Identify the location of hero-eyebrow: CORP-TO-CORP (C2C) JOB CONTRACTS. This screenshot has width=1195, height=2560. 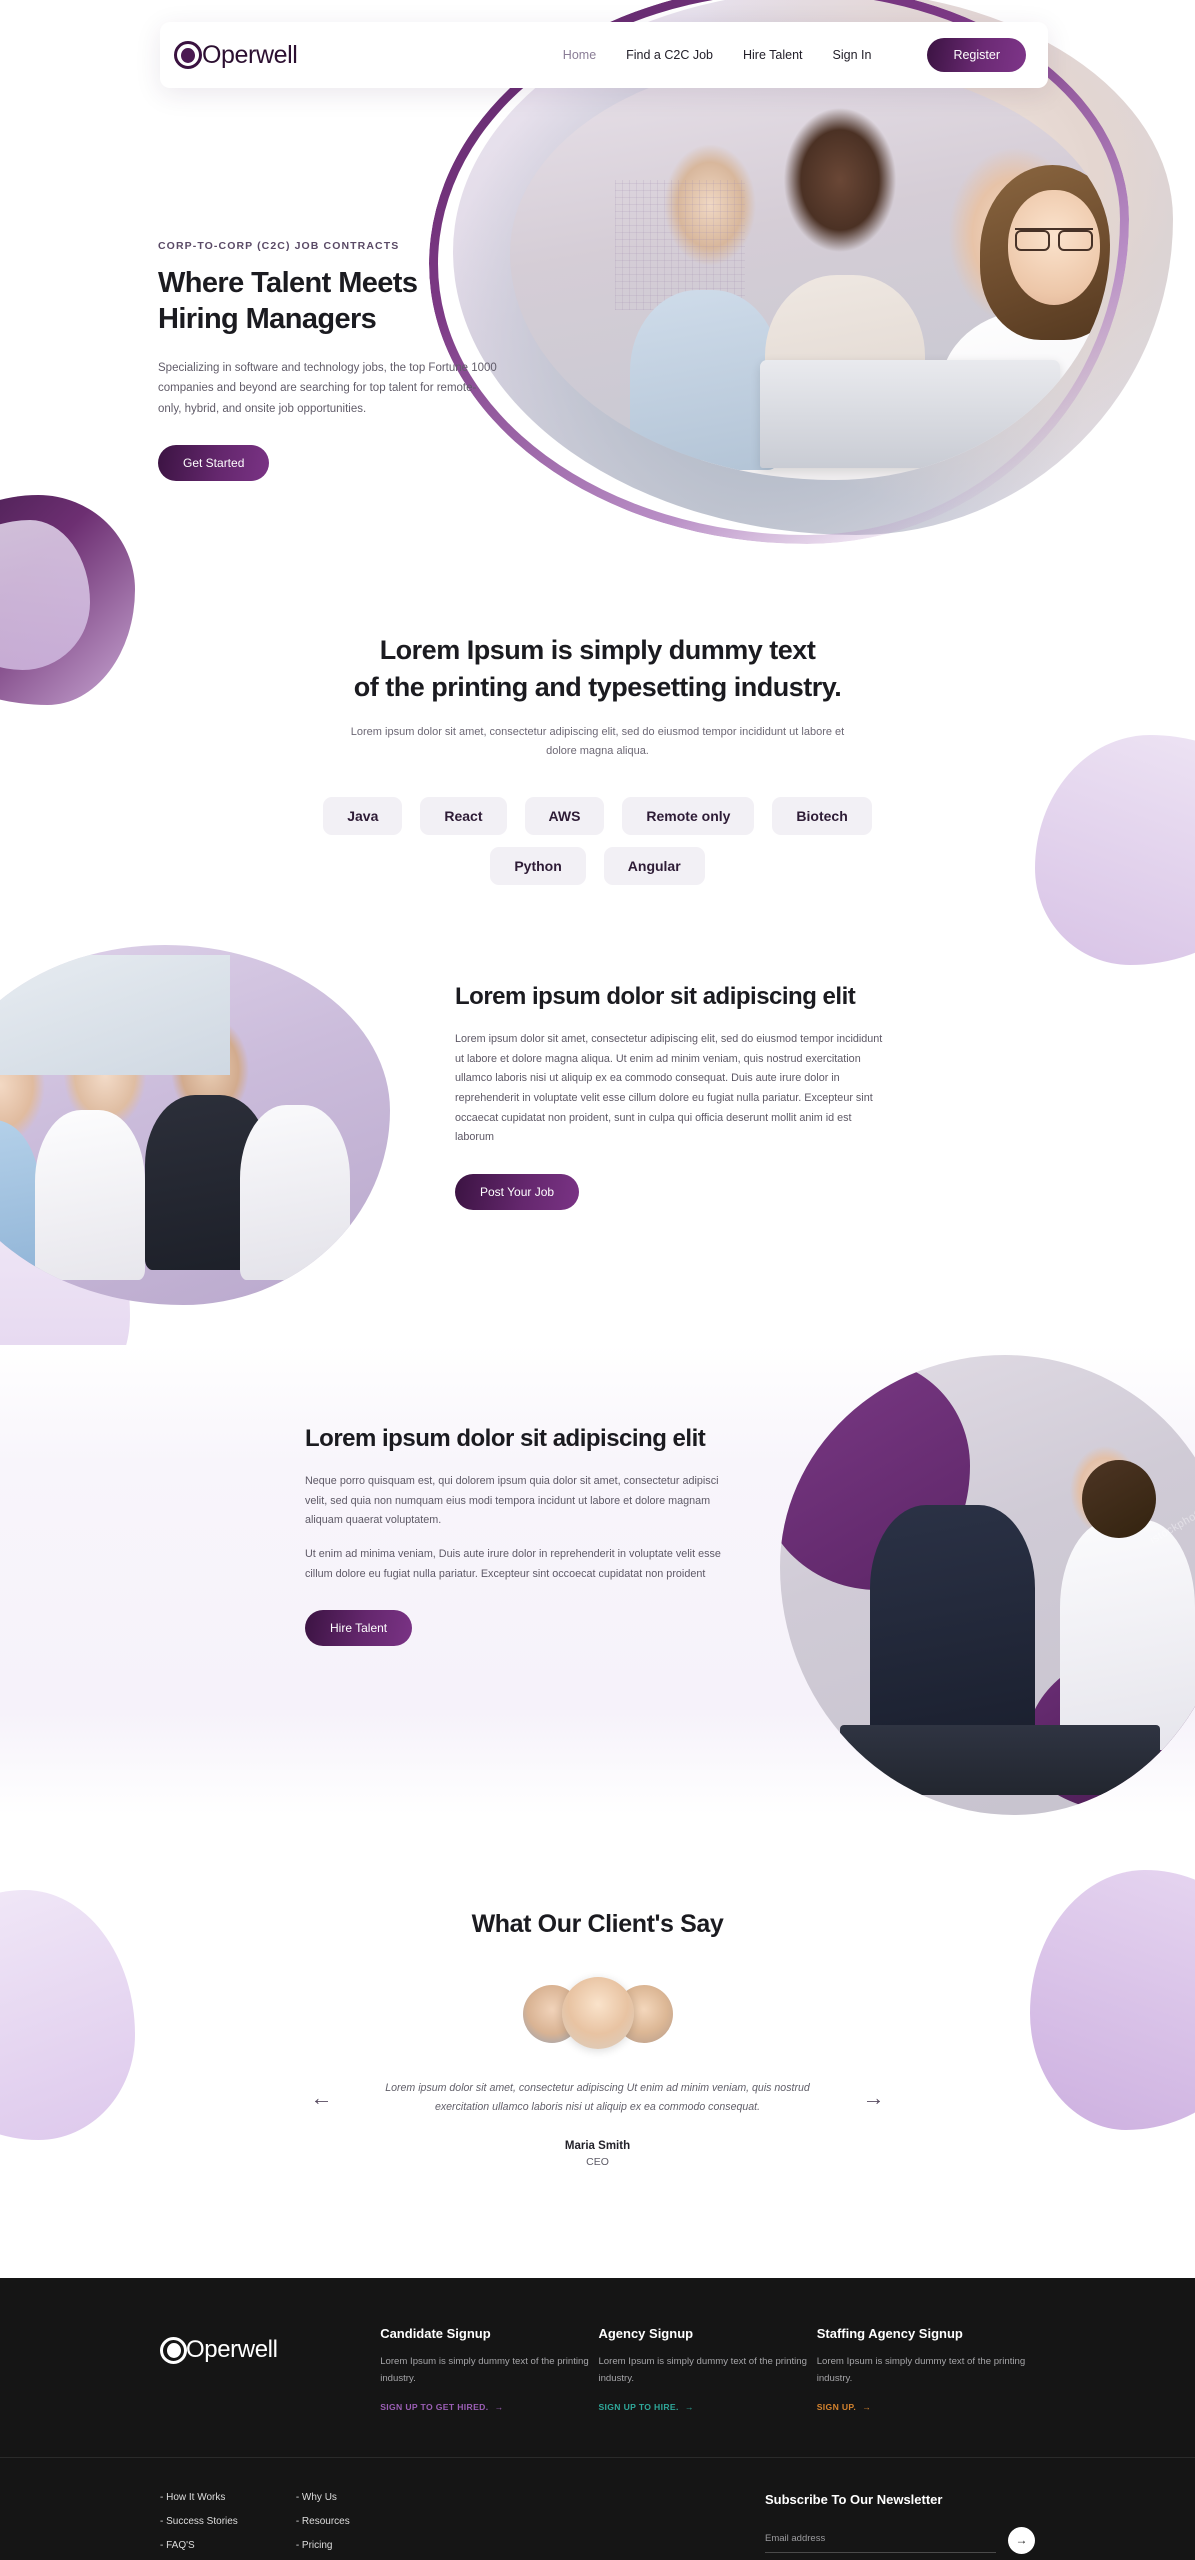
(279, 246).